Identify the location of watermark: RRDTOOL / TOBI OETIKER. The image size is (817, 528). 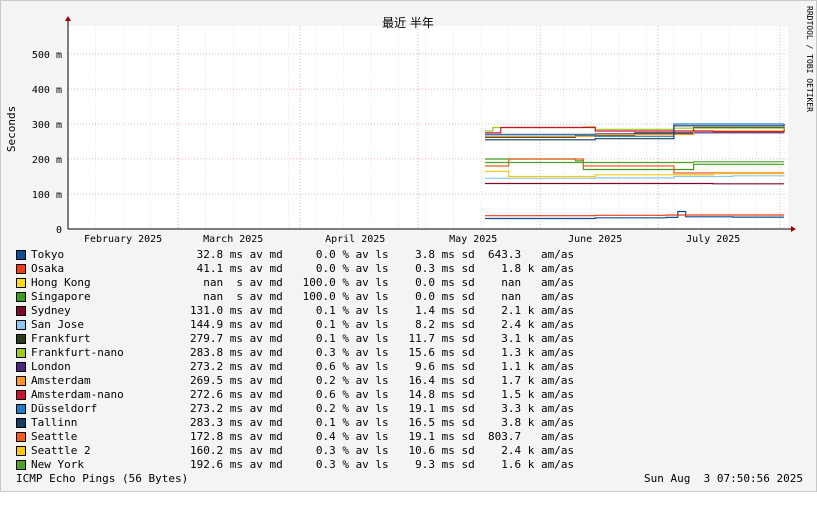
(809, 59).